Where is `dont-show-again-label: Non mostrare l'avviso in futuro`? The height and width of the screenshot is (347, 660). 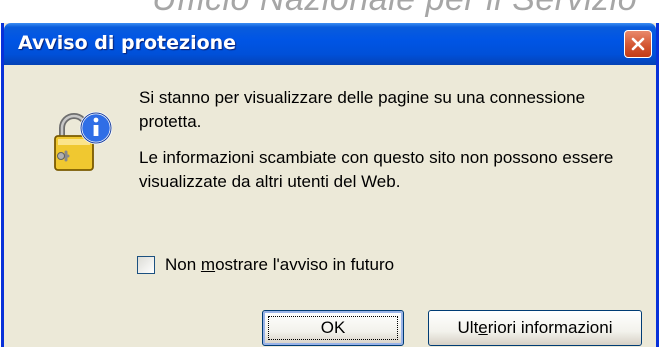
dont-show-again-label: Non mostrare l'avviso in futuro is located at coordinates (279, 265).